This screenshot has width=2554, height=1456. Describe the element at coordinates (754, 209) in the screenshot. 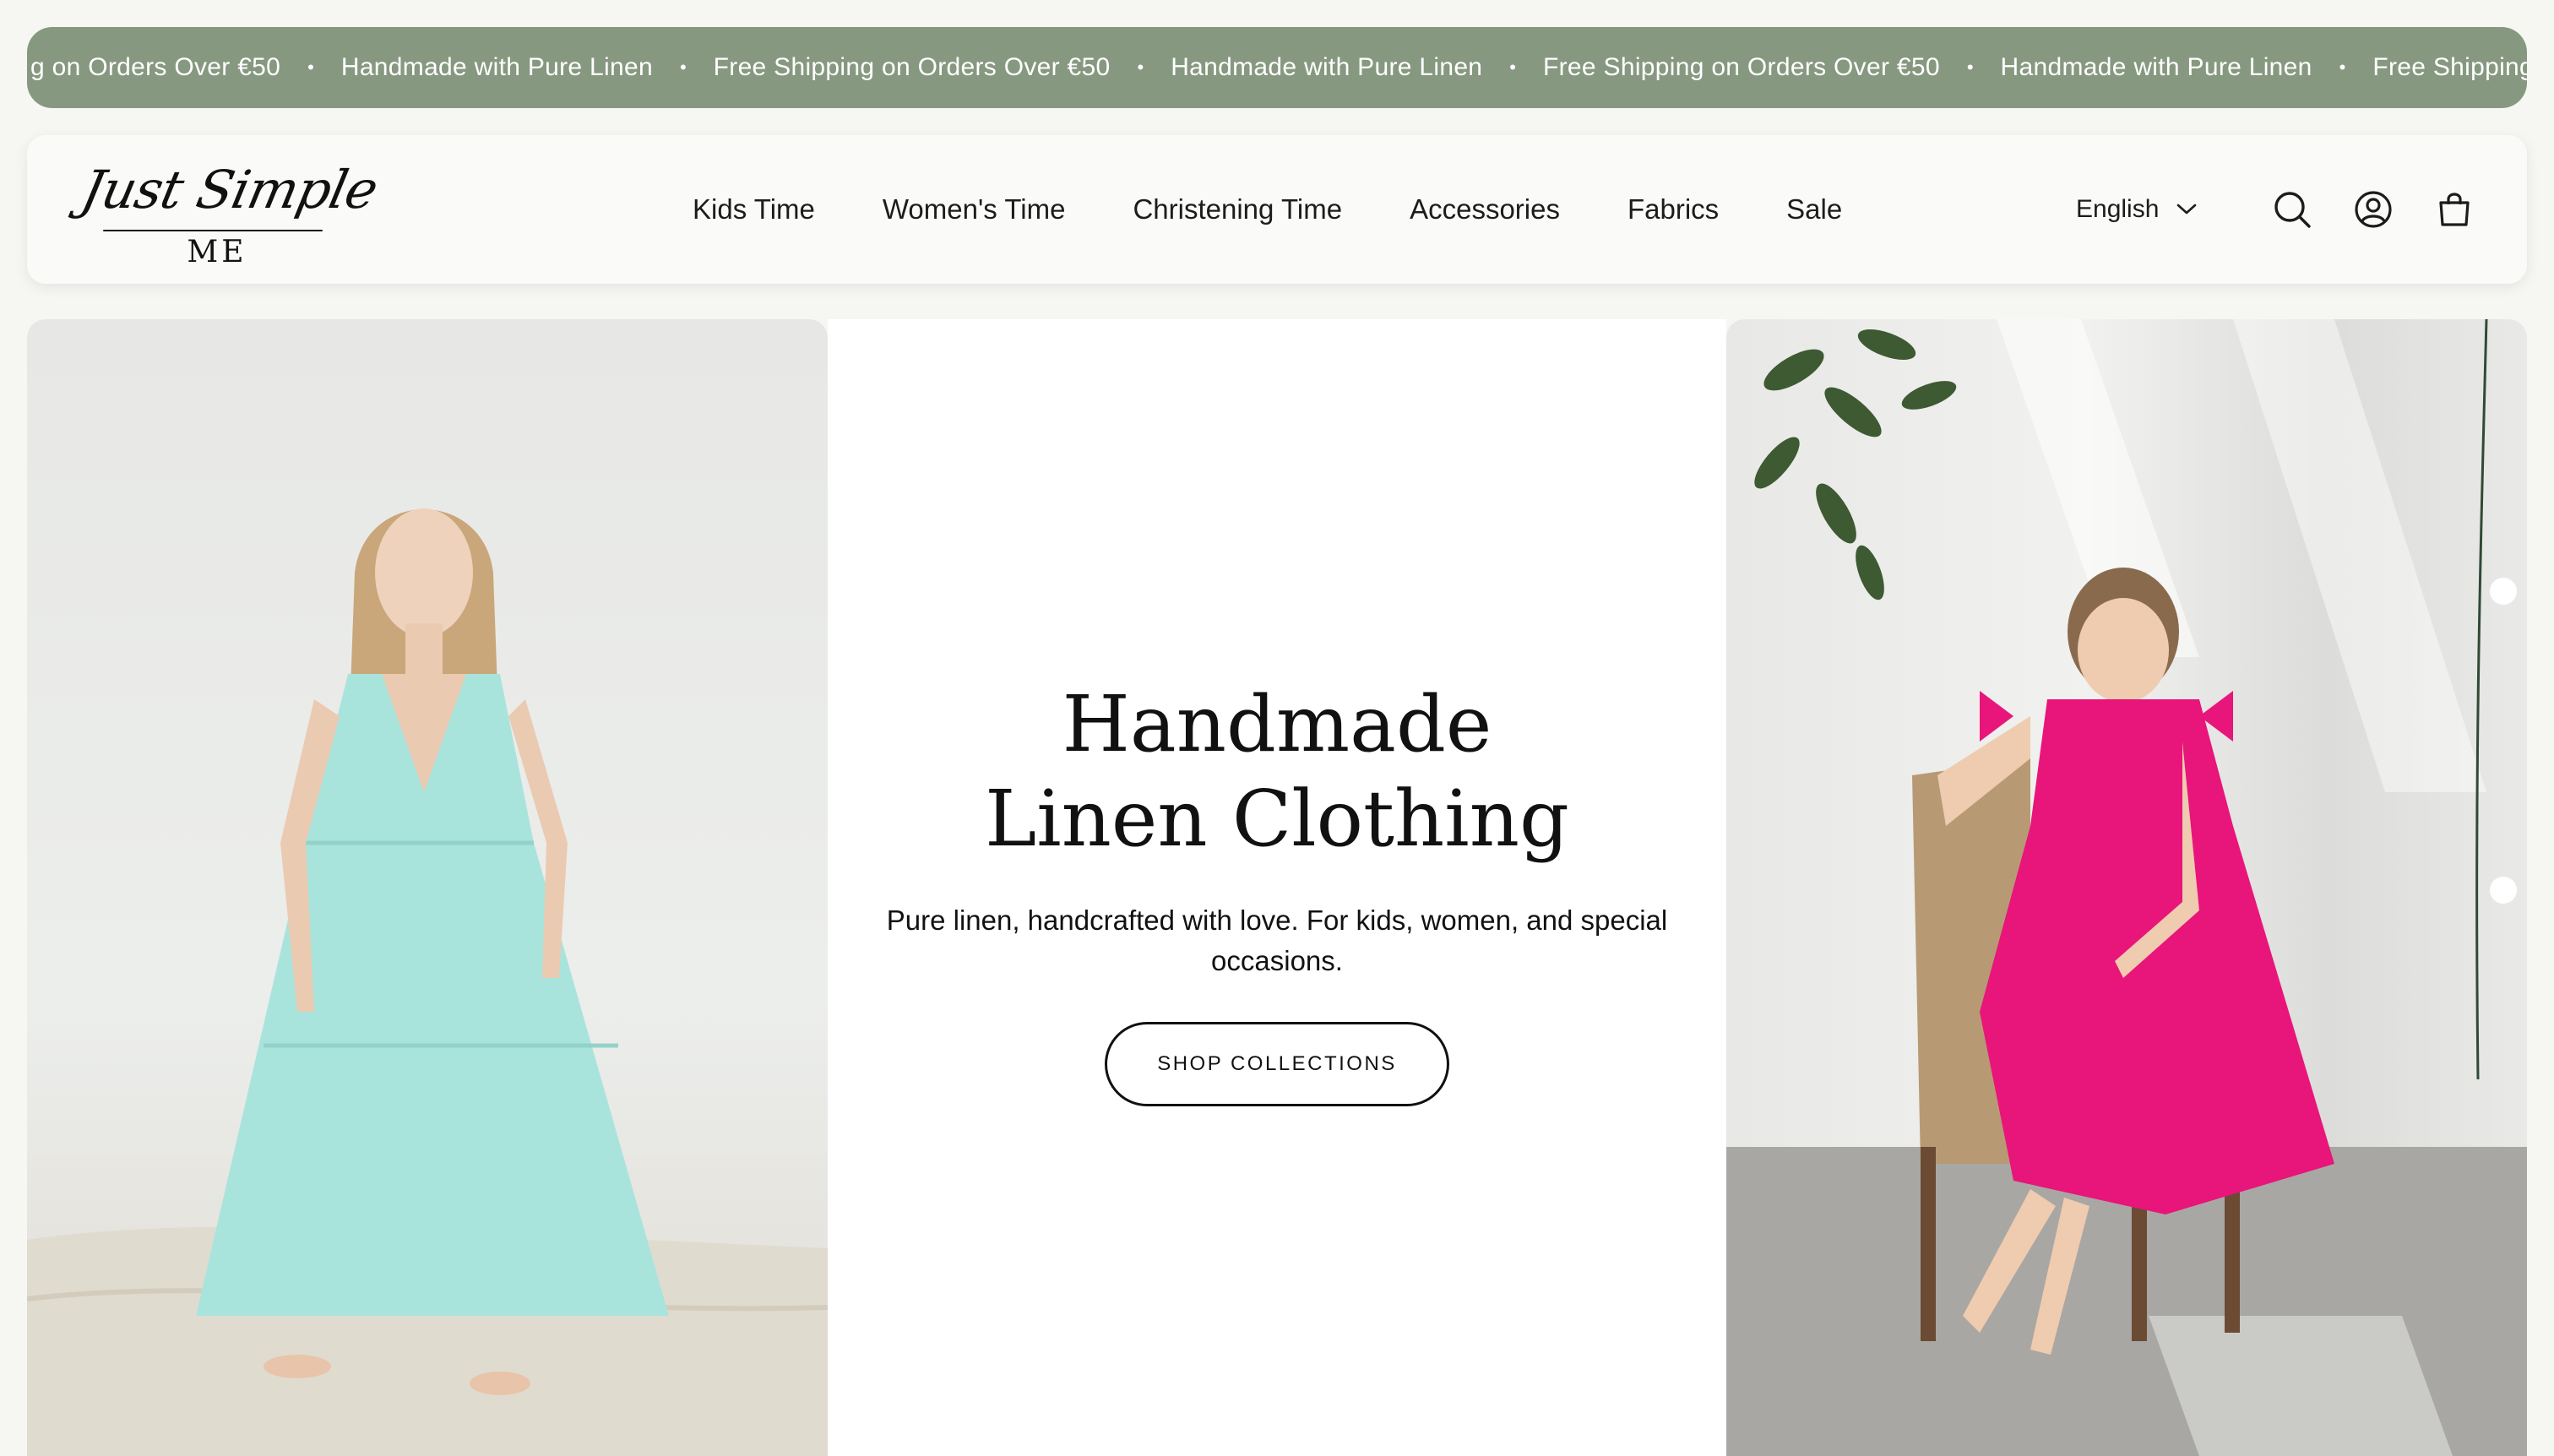

I see `nav-item-kids-time: Kids Time` at that location.